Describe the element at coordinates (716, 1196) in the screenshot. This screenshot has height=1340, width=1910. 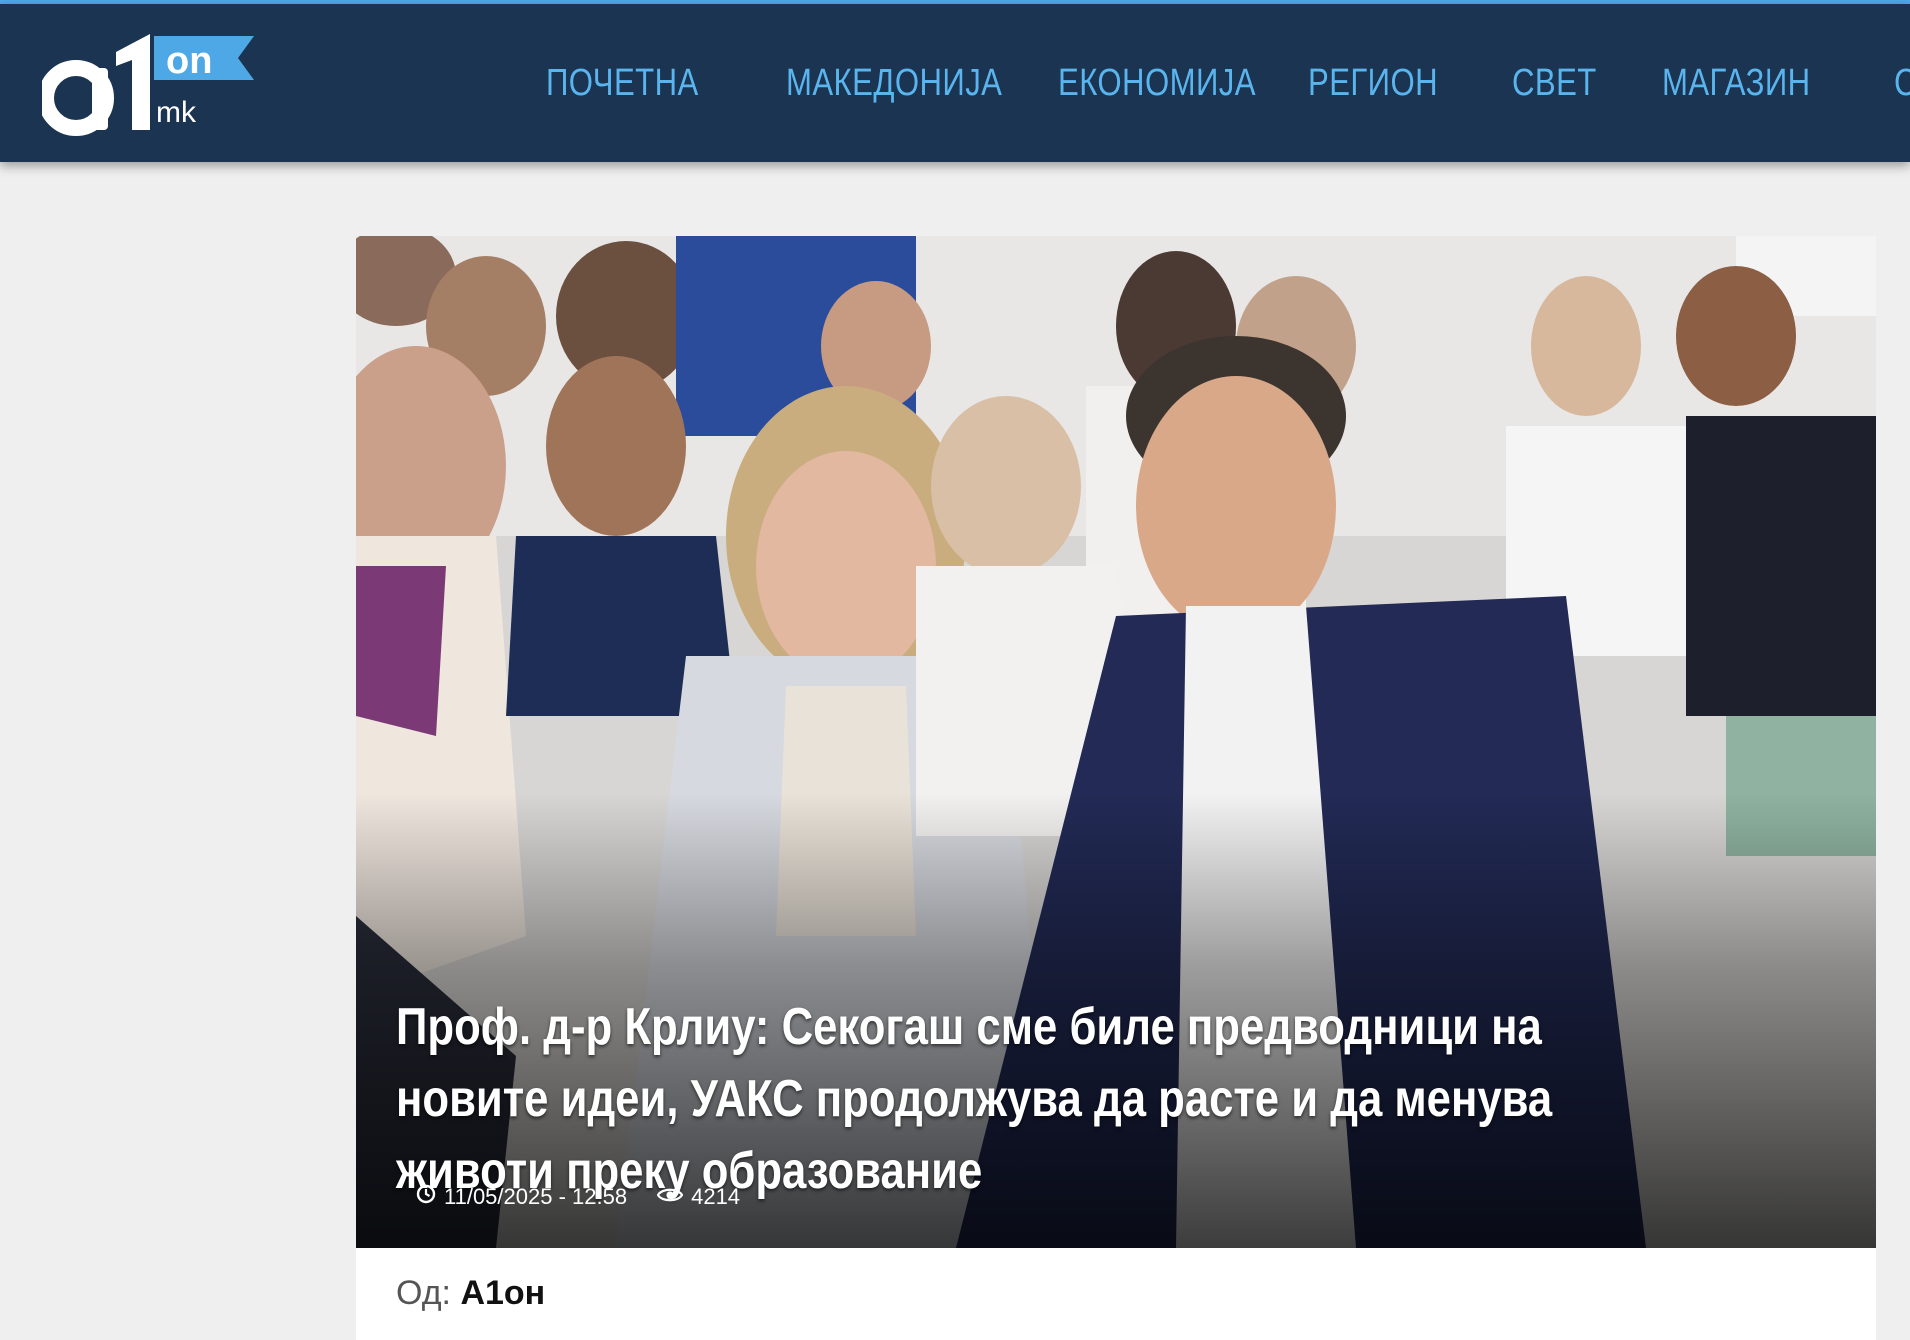
I see `article-views: 4214` at that location.